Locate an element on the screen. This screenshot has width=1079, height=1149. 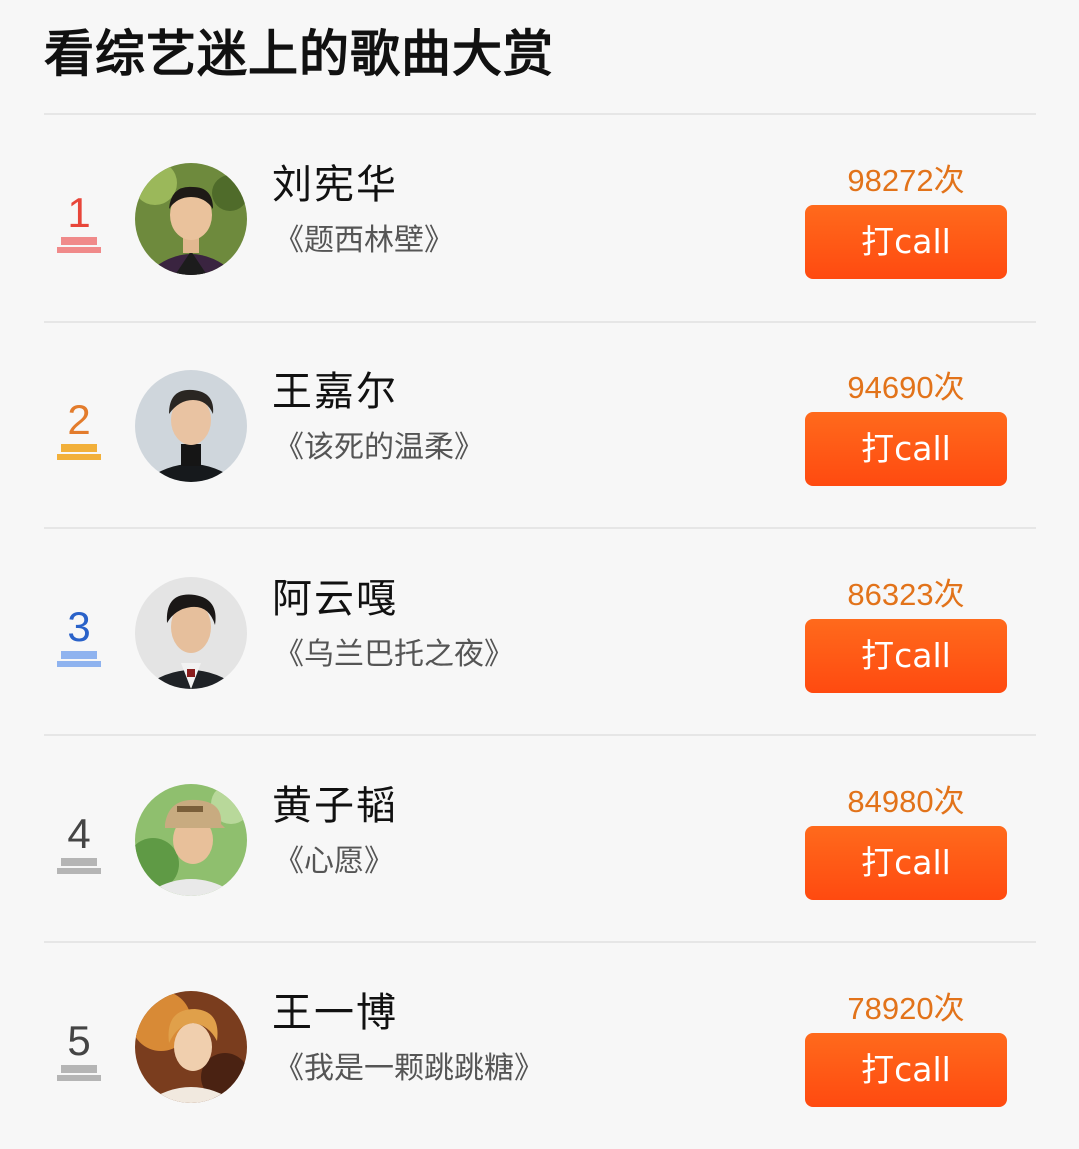
artist-name: 王一博 is located at coordinates (335, 1013).